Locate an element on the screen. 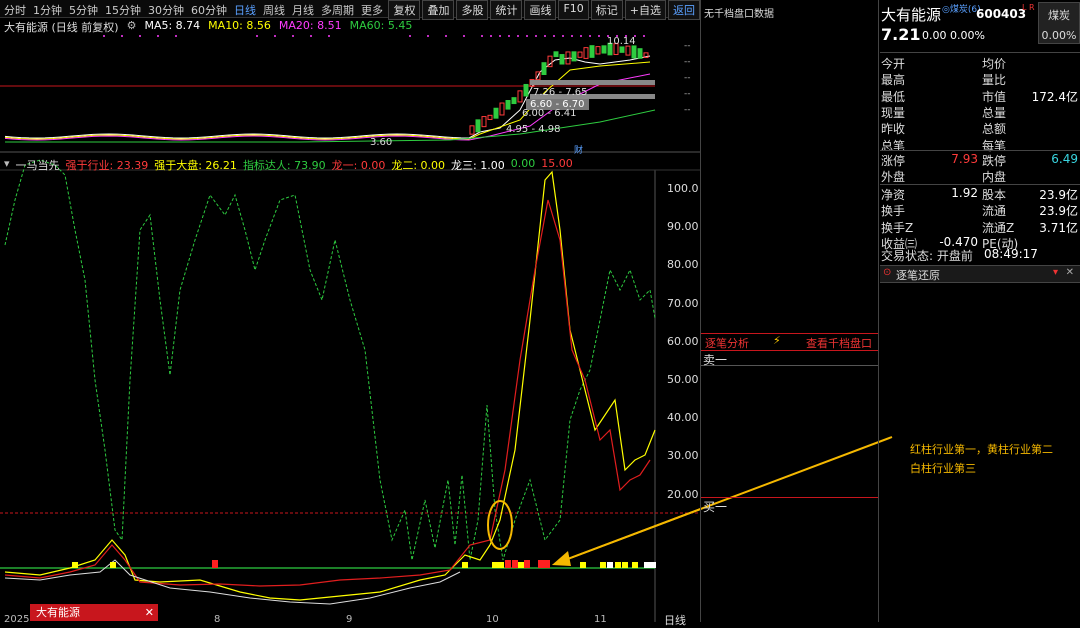  cost-label-4: 4.95 - 4.98 is located at coordinates (533, 129).